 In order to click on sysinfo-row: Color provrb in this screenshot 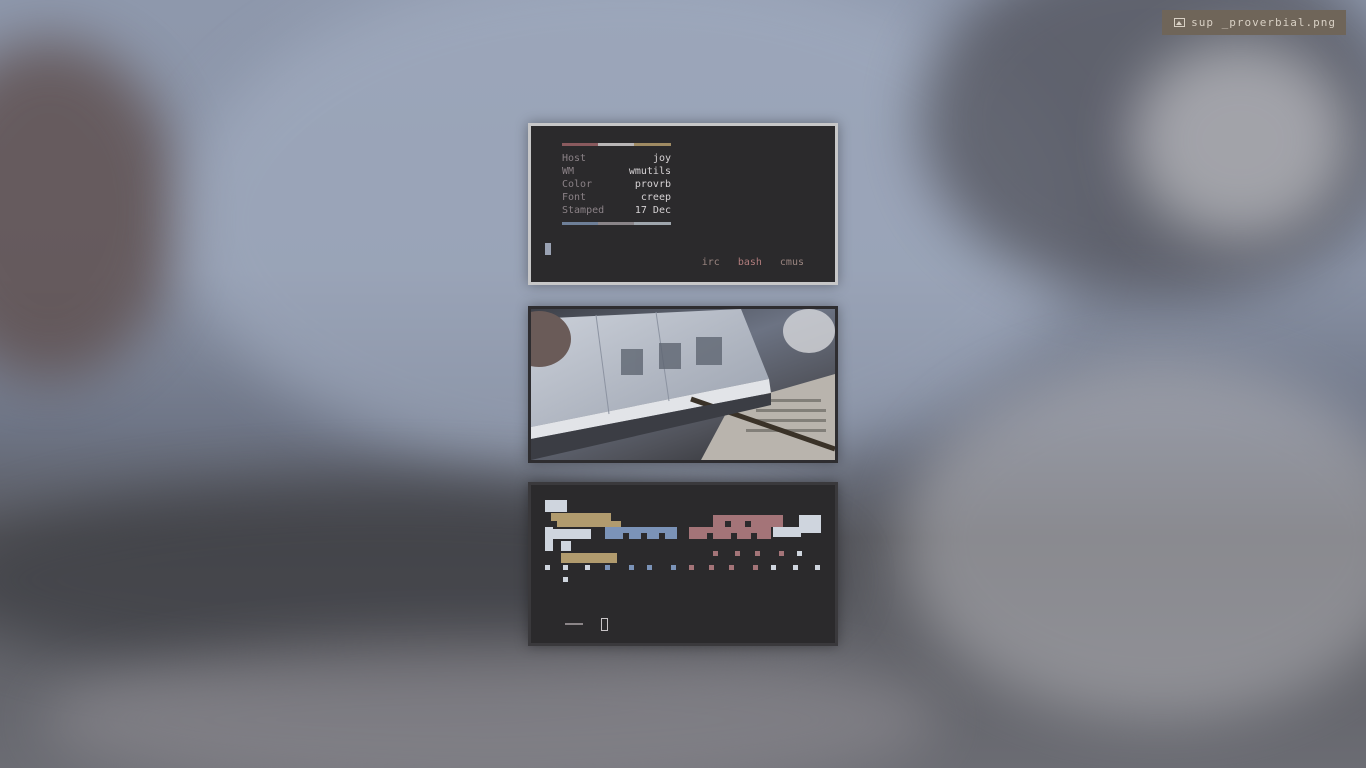, I will do `click(616, 184)`.